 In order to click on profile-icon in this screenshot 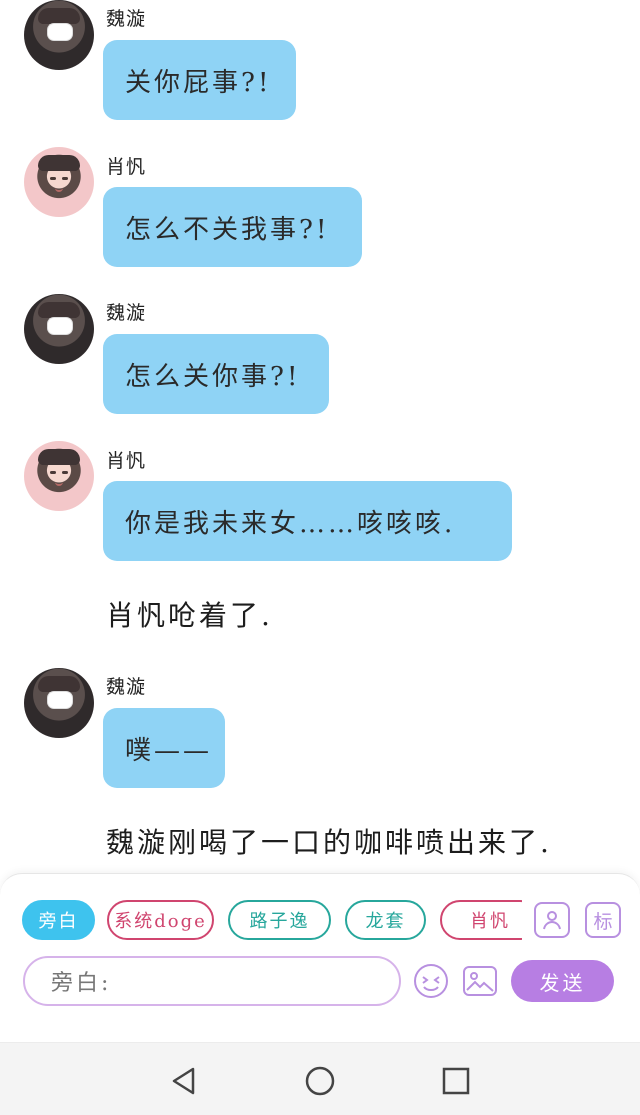, I will do `click(552, 920)`.